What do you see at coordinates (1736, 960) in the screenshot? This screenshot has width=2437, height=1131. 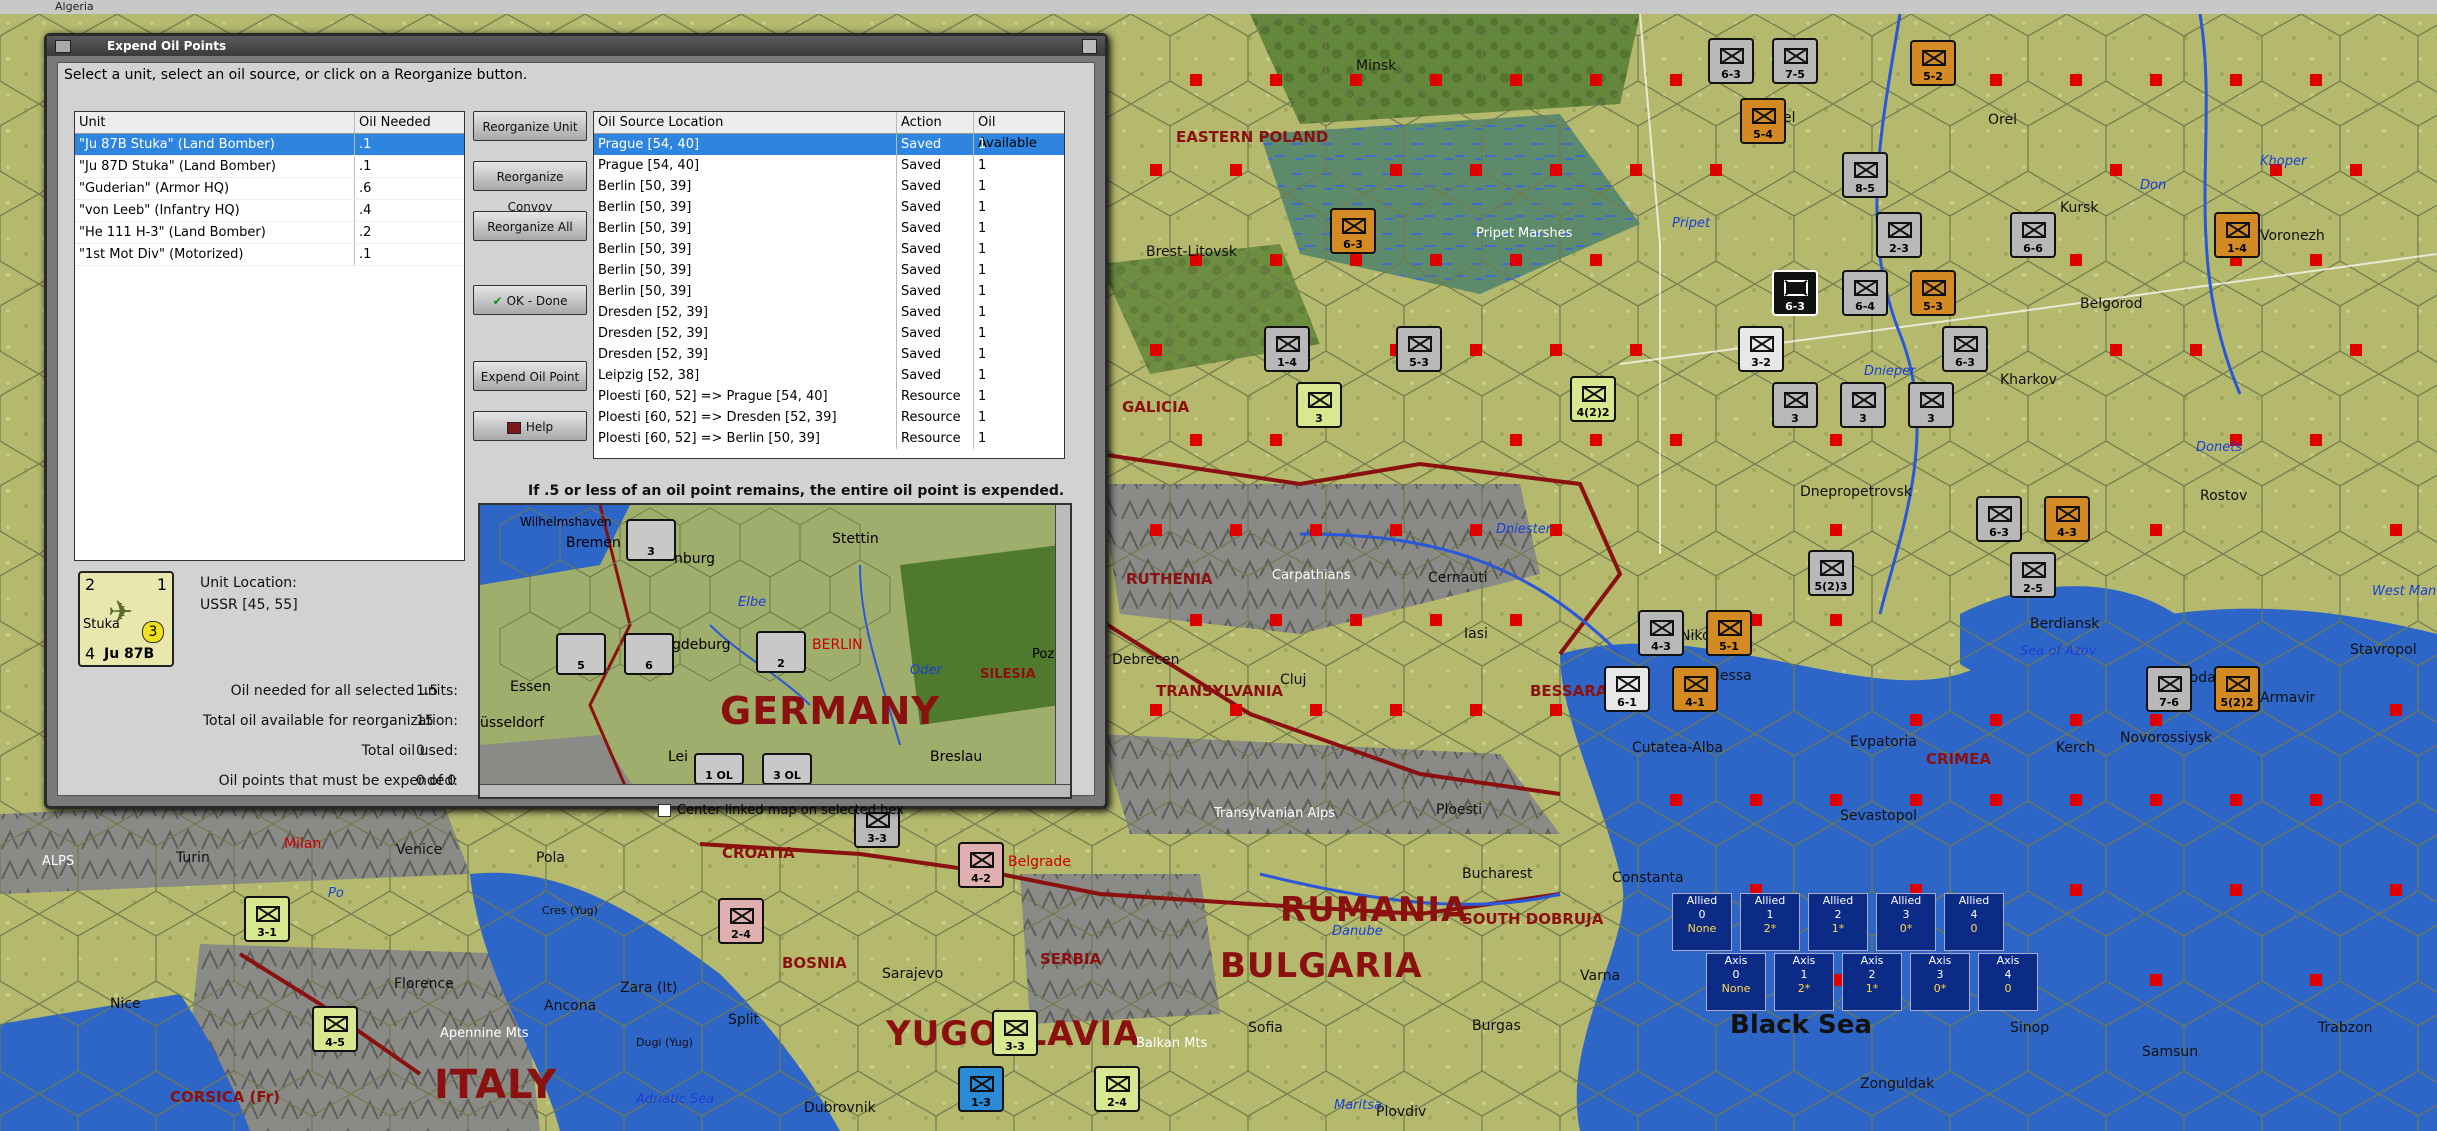 I see `supply-label: Axis` at bounding box center [1736, 960].